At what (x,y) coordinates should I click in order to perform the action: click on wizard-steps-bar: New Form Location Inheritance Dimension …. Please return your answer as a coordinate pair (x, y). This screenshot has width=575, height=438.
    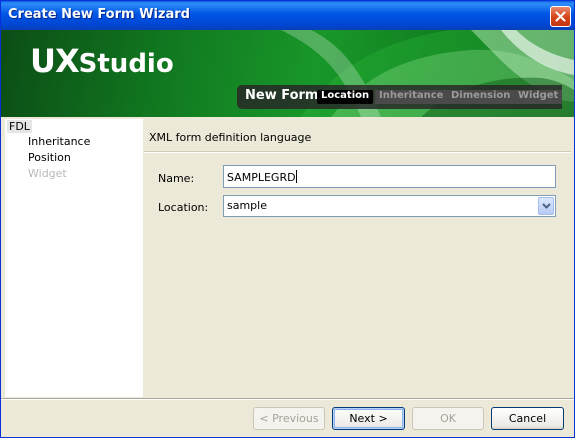
    Looking at the image, I should click on (400, 97).